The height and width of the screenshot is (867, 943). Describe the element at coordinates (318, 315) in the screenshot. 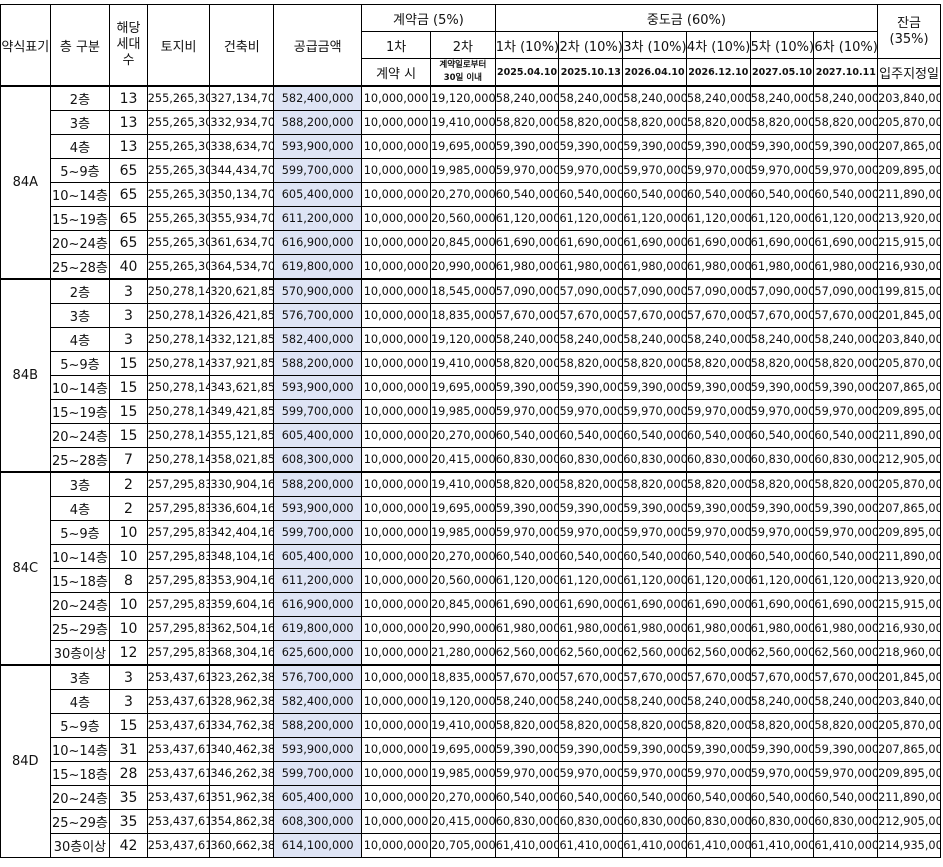

I see `supply-price-cell: 576,700,000` at that location.